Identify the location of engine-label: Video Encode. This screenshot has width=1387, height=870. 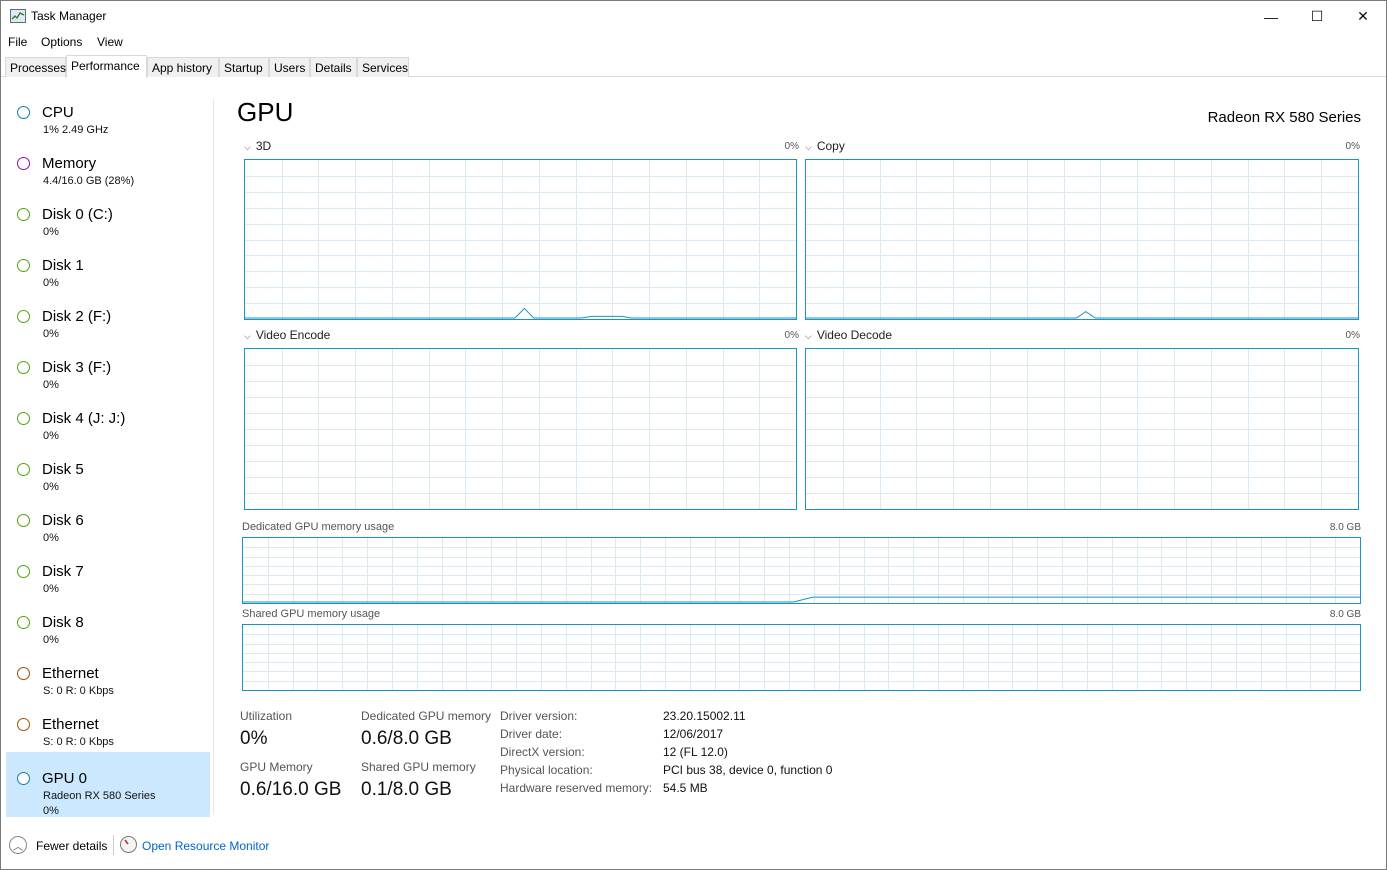
(293, 335).